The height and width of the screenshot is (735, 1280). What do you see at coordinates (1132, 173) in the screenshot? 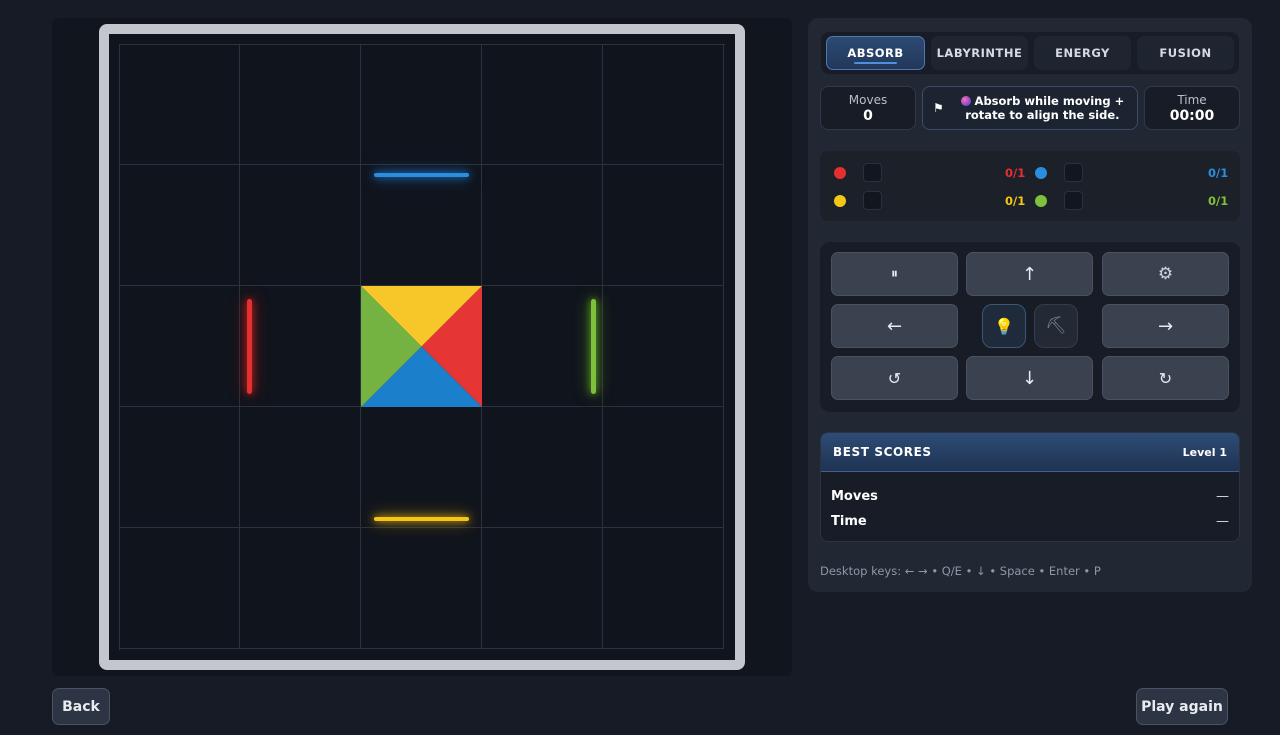
I see `goal-blue: 0/1` at bounding box center [1132, 173].